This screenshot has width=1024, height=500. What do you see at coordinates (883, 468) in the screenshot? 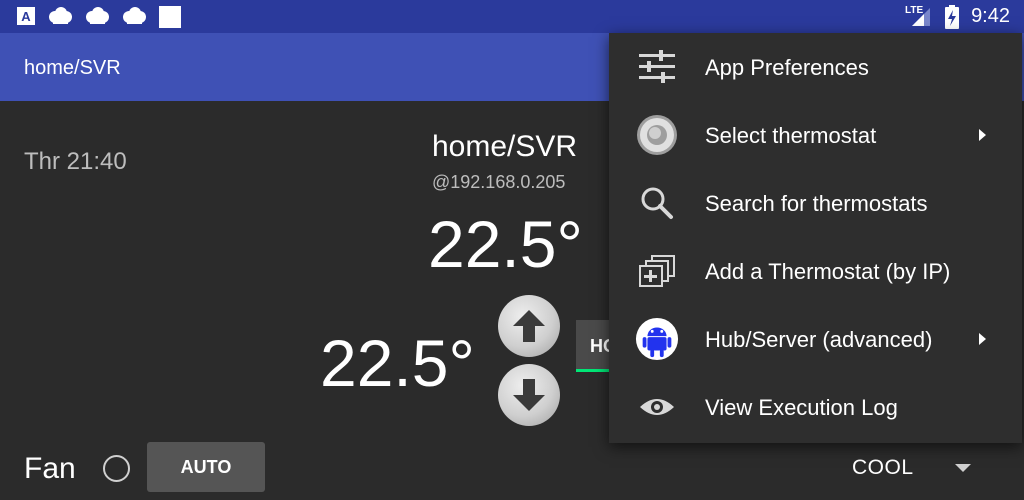
I see `hvac-mode-spinner: COOL` at bounding box center [883, 468].